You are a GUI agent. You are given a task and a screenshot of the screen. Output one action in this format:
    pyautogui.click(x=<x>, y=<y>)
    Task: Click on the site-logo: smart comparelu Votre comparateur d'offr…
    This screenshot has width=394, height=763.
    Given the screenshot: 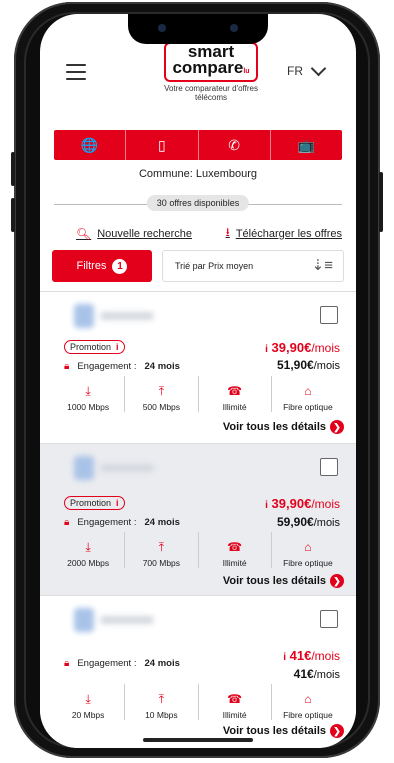 What is the action you would take?
    pyautogui.click(x=211, y=72)
    